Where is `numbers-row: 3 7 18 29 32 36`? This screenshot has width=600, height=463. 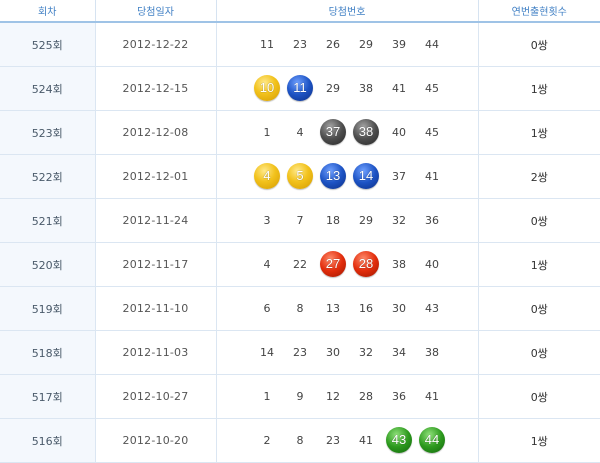
numbers-row: 3 7 18 29 32 36 is located at coordinates (347, 220).